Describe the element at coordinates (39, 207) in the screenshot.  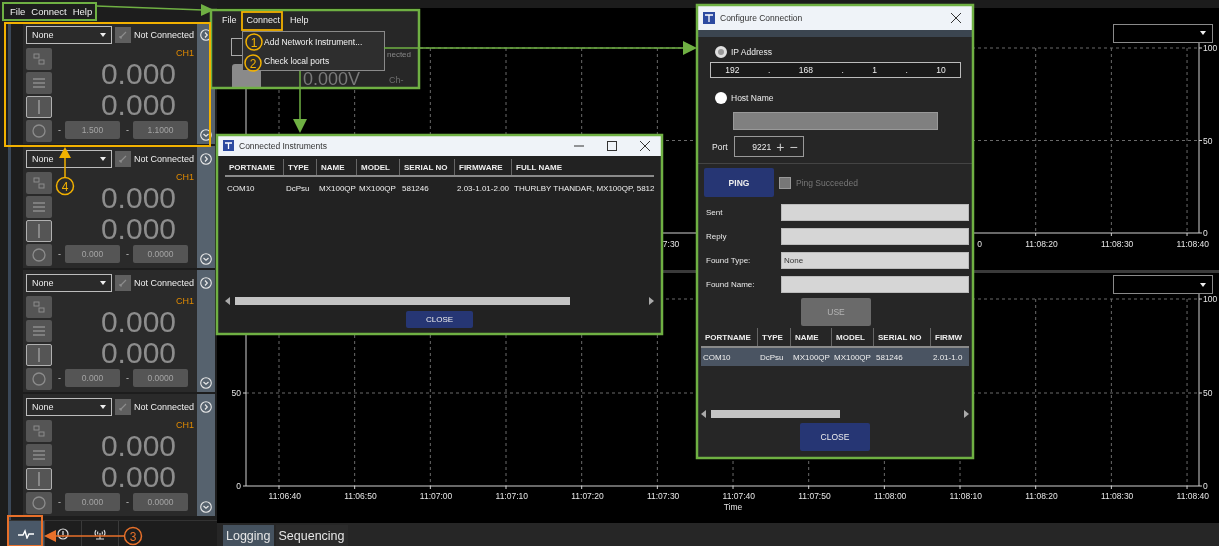
I see `lines-icon` at that location.